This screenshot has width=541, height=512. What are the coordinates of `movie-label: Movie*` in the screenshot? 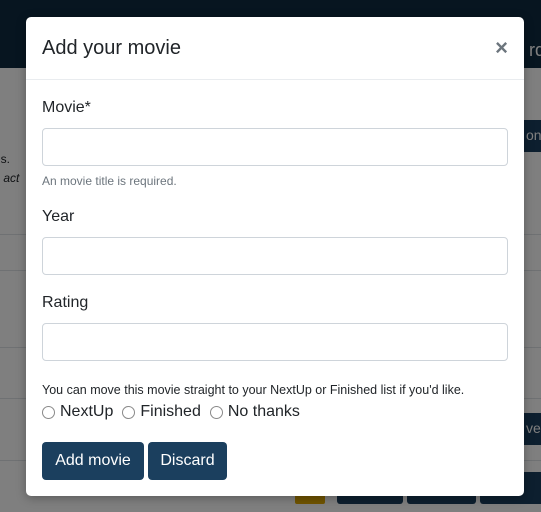 It's located at (66, 107).